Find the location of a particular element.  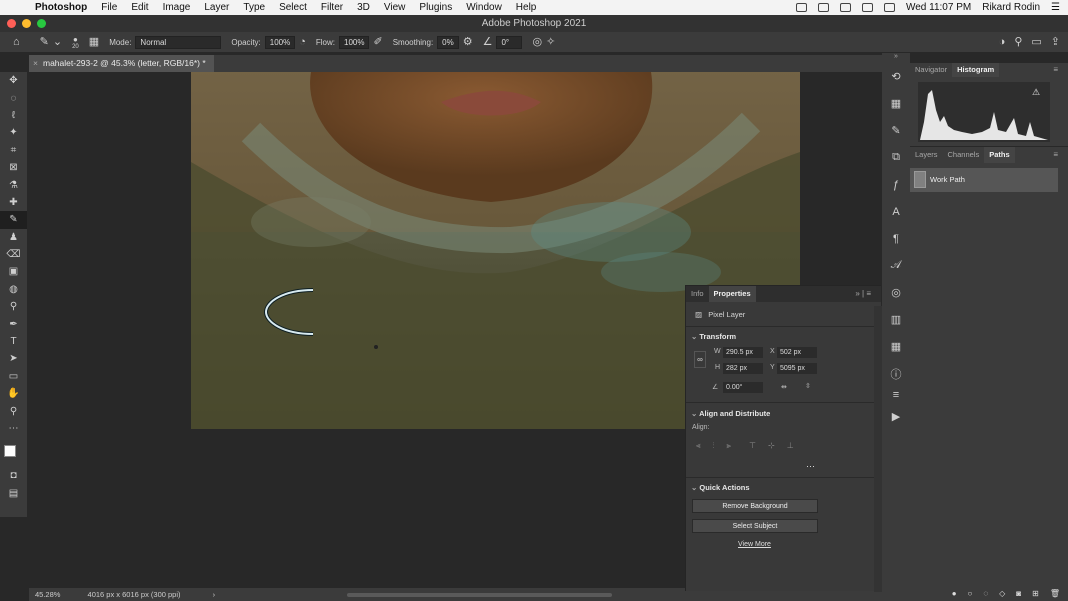

smoothing-field: 0% is located at coordinates (448, 42).